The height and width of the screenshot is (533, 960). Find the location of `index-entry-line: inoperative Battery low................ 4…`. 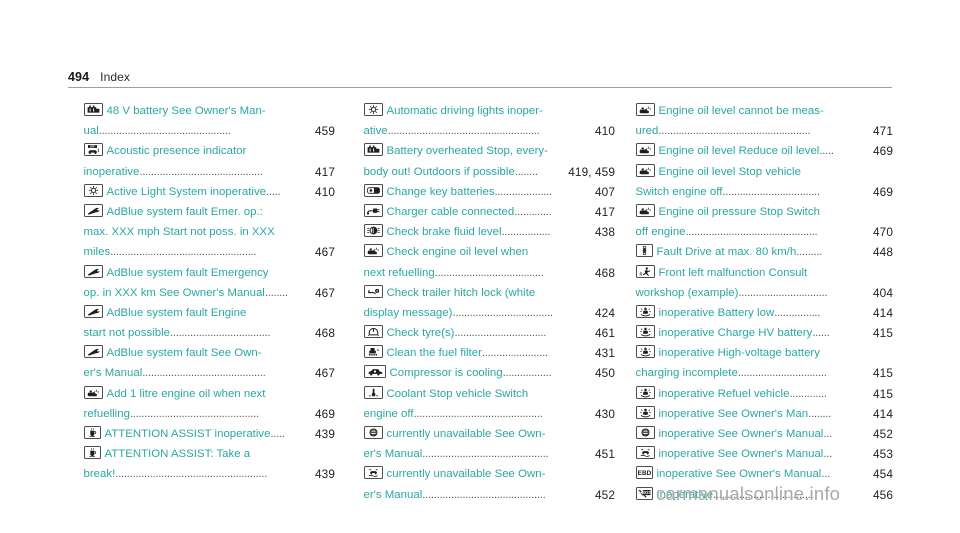

index-entry-line: inoperative Battery low................ 4… is located at coordinates (764, 313).